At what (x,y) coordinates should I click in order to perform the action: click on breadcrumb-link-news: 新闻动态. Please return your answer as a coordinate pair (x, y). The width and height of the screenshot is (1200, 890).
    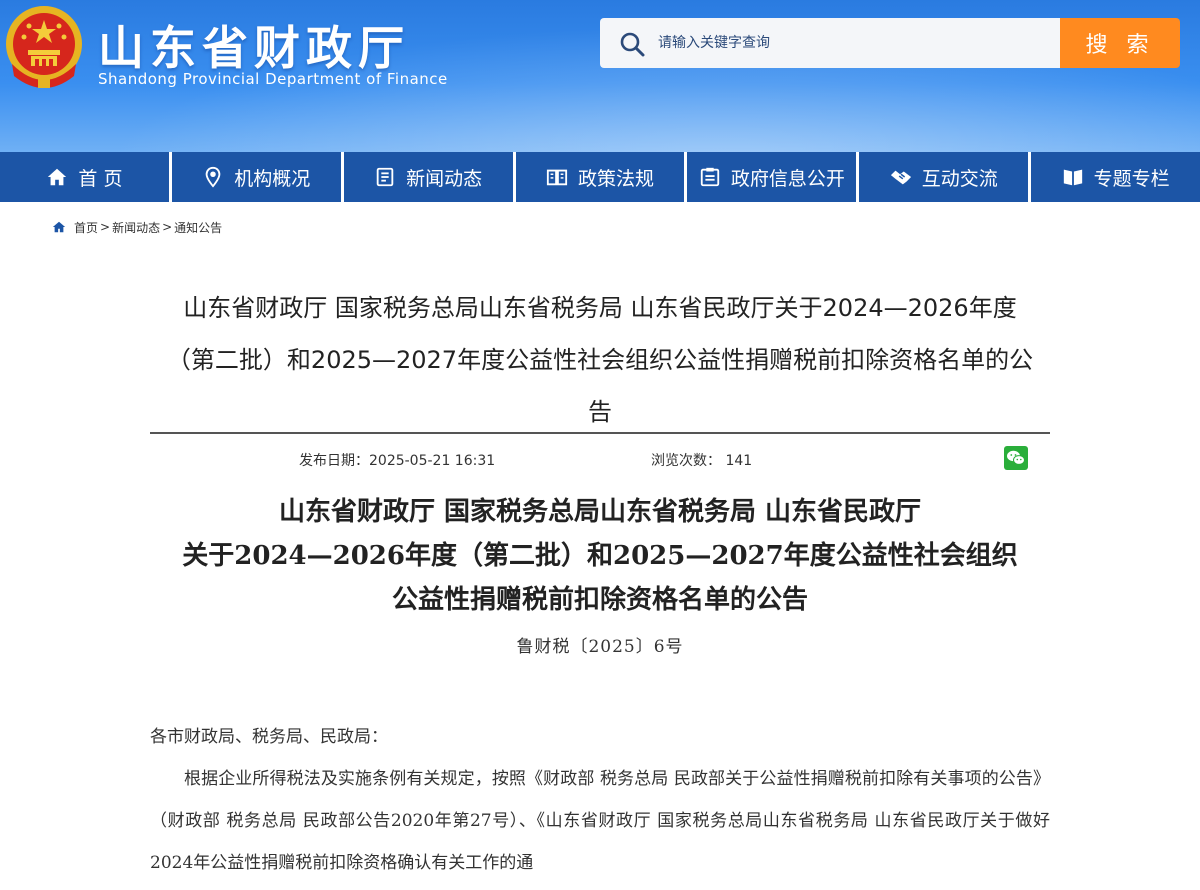
    Looking at the image, I should click on (136, 227).